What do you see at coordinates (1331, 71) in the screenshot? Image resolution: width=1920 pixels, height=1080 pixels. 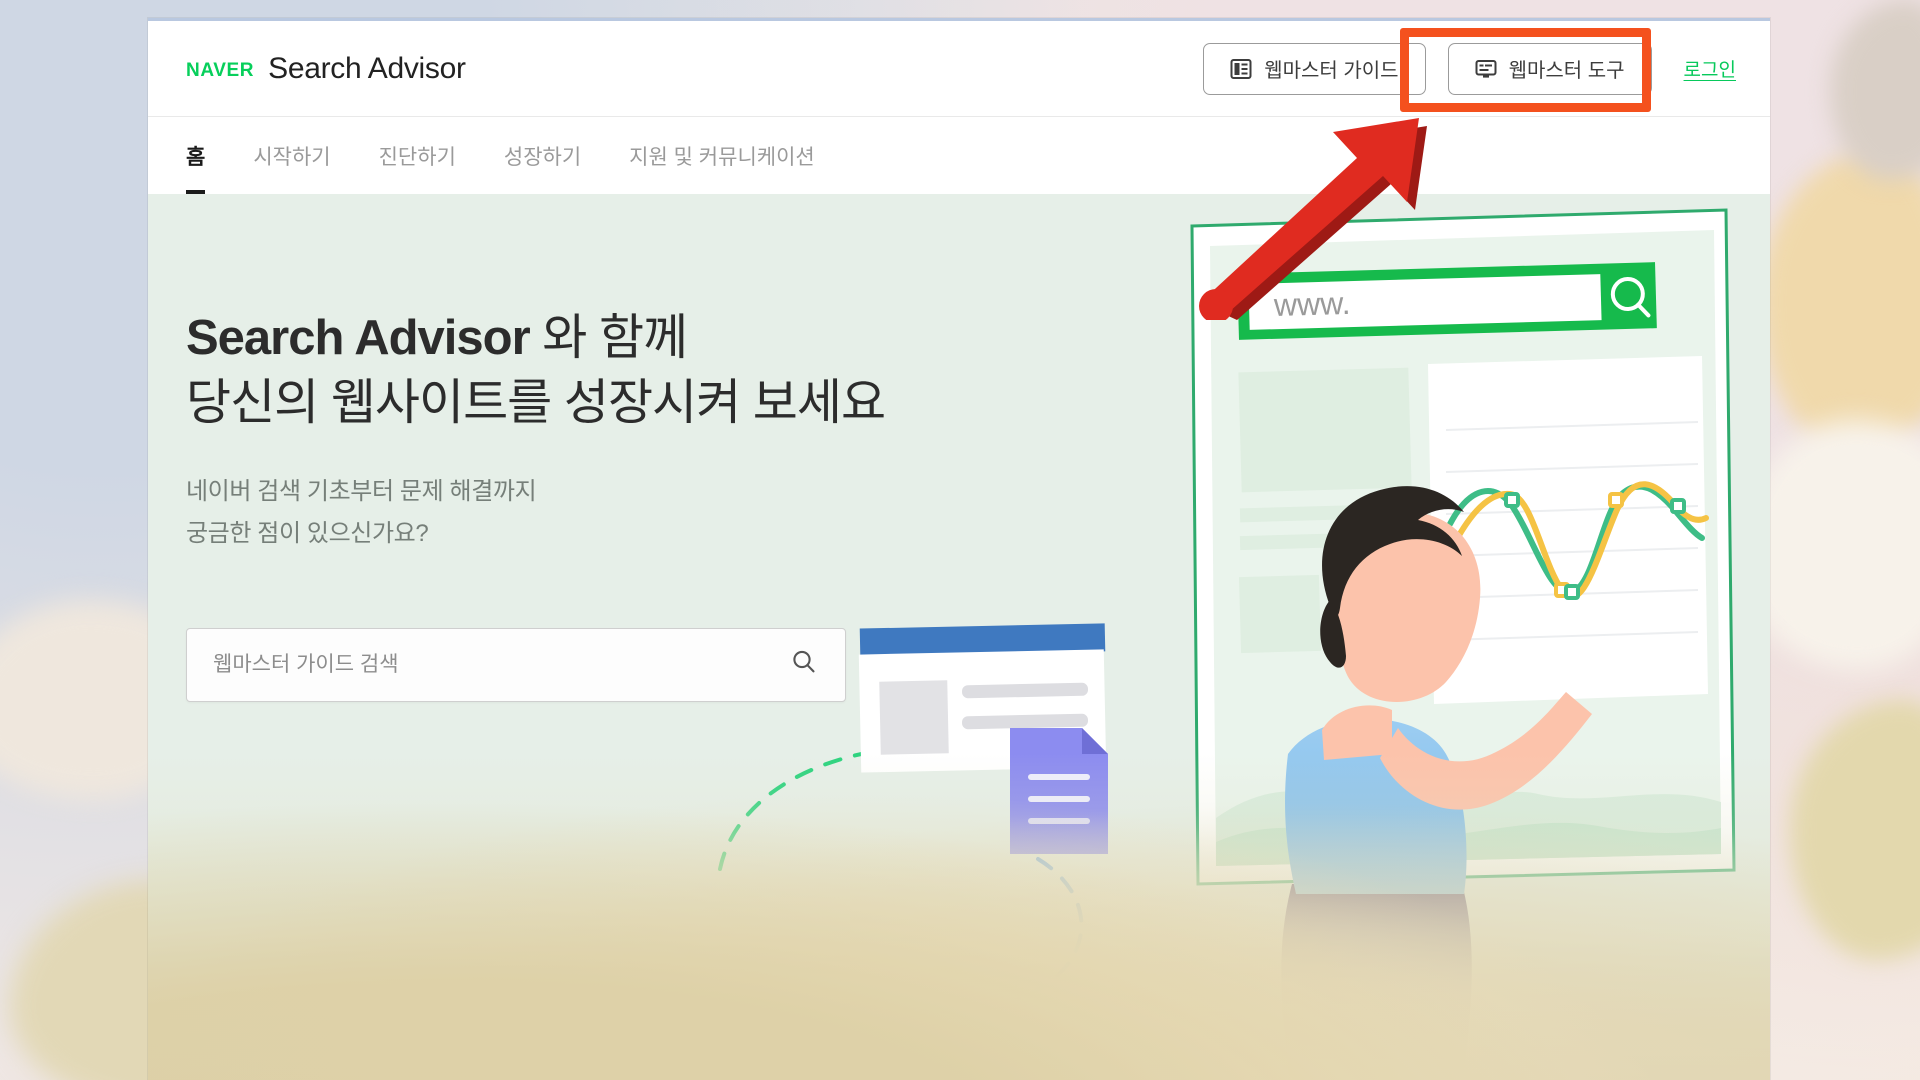 I see `webmaster-guide-label: 웹마스터 가이드` at bounding box center [1331, 71].